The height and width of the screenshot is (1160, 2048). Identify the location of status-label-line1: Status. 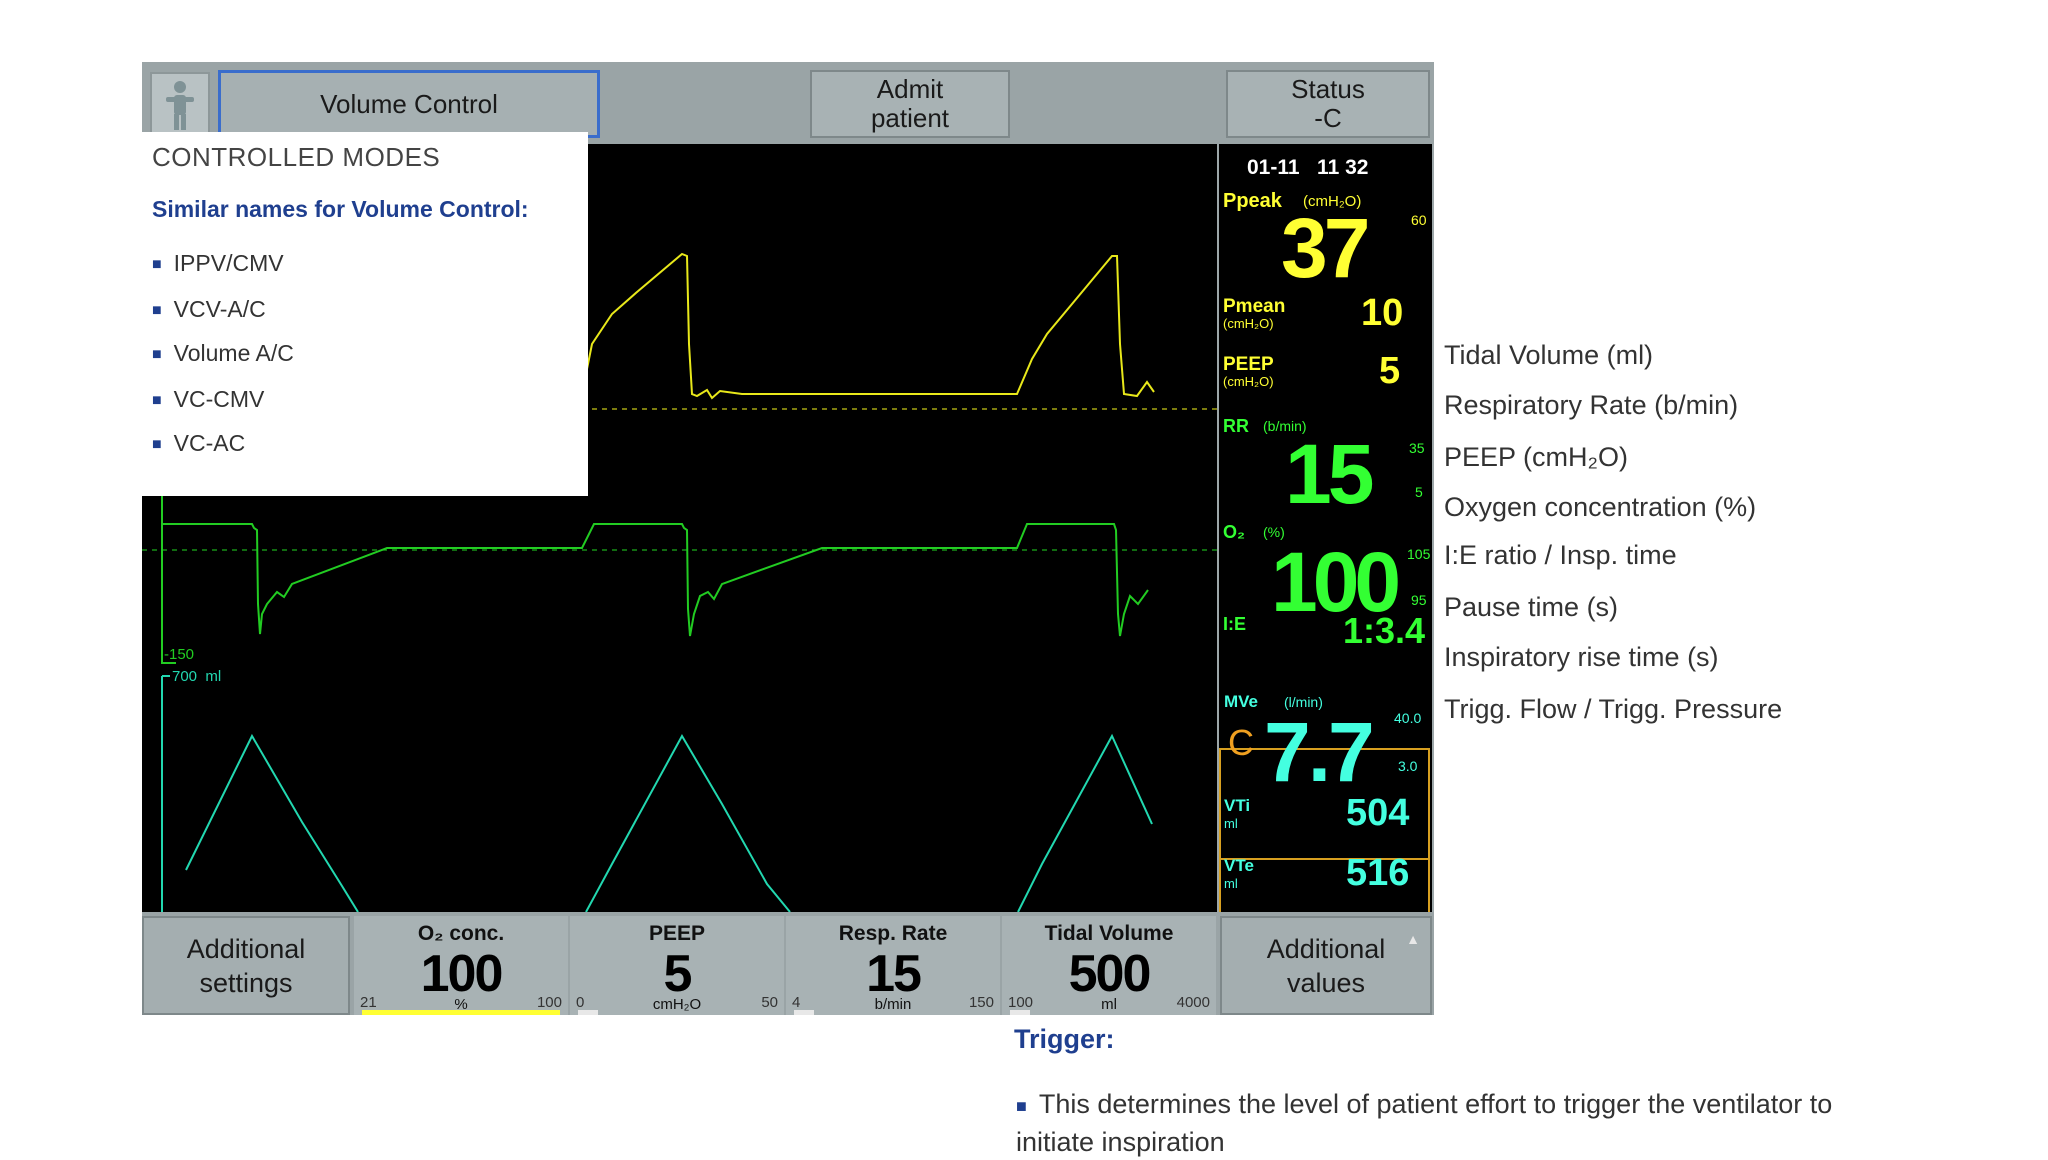
(1328, 89).